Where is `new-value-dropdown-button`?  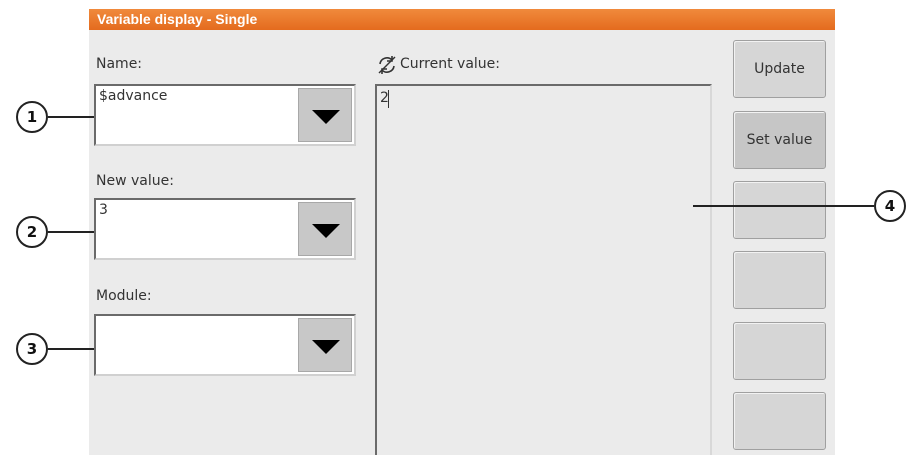
new-value-dropdown-button is located at coordinates (325, 229).